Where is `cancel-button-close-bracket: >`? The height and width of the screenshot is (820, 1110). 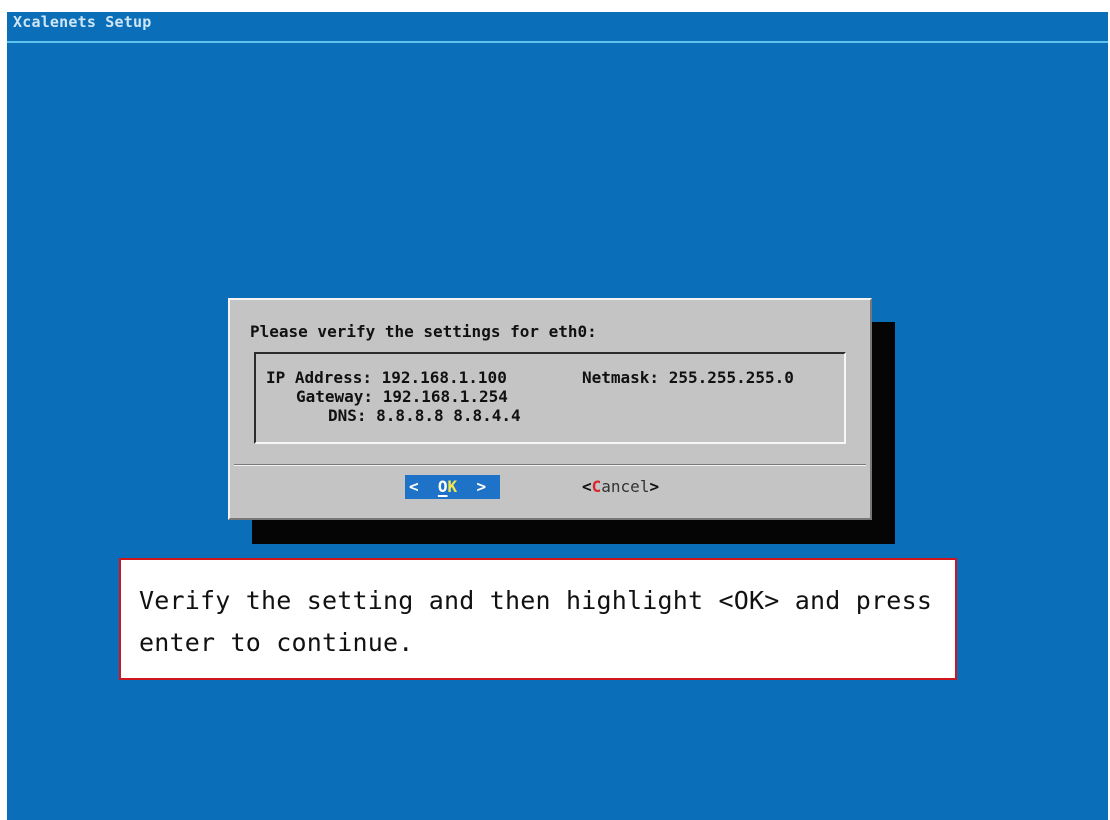 cancel-button-close-bracket: > is located at coordinates (654, 486).